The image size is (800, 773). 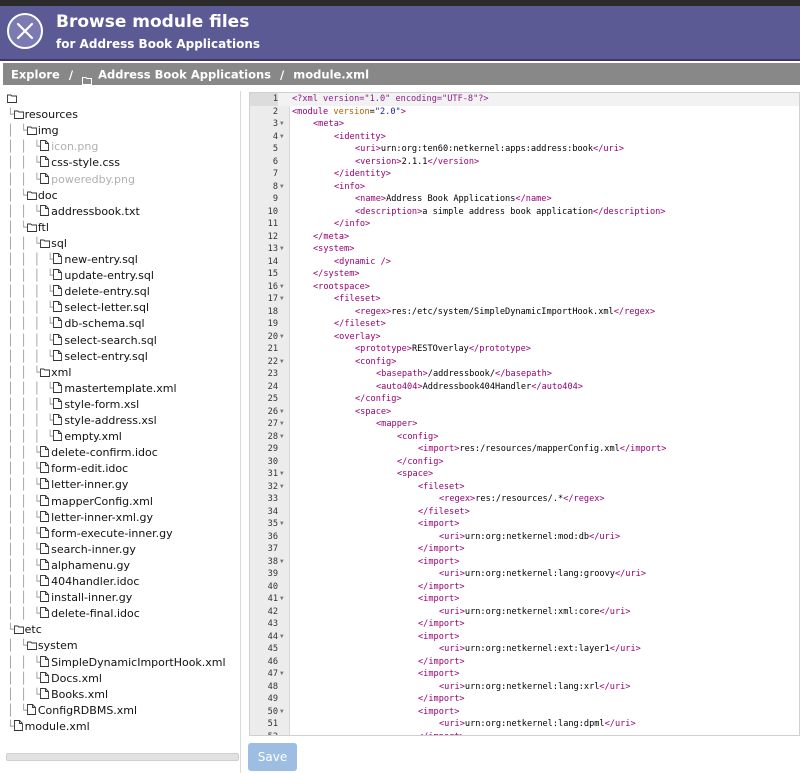 I want to click on tree-file-item: │ │ └ letter-inner-xml.gy, so click(x=80, y=518).